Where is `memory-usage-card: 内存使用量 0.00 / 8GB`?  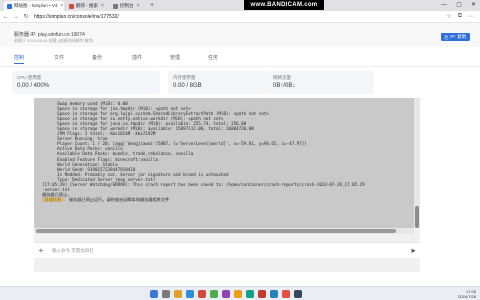 memory-usage-card: 内存使用量 0.00 / 8GB is located at coordinates (218, 82).